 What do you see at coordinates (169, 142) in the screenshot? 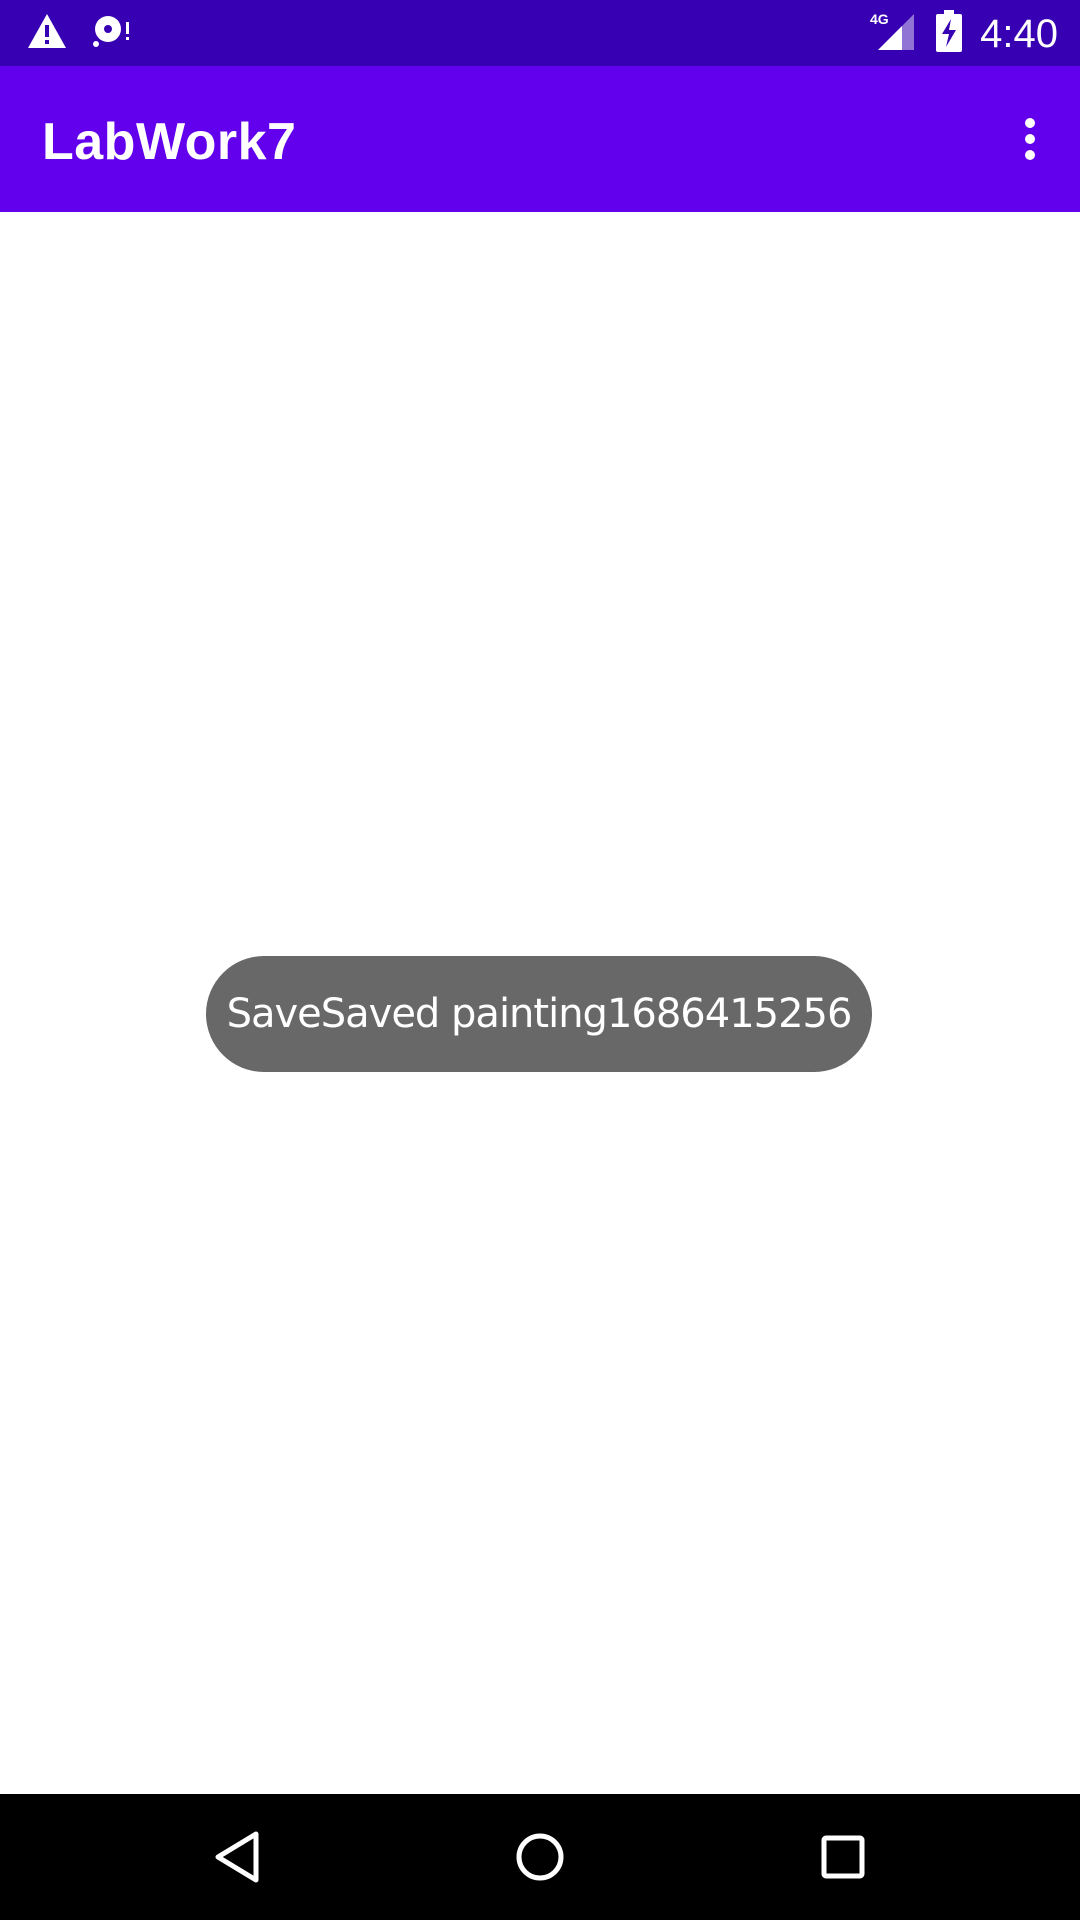
I see `app-title: LabWork7` at bounding box center [169, 142].